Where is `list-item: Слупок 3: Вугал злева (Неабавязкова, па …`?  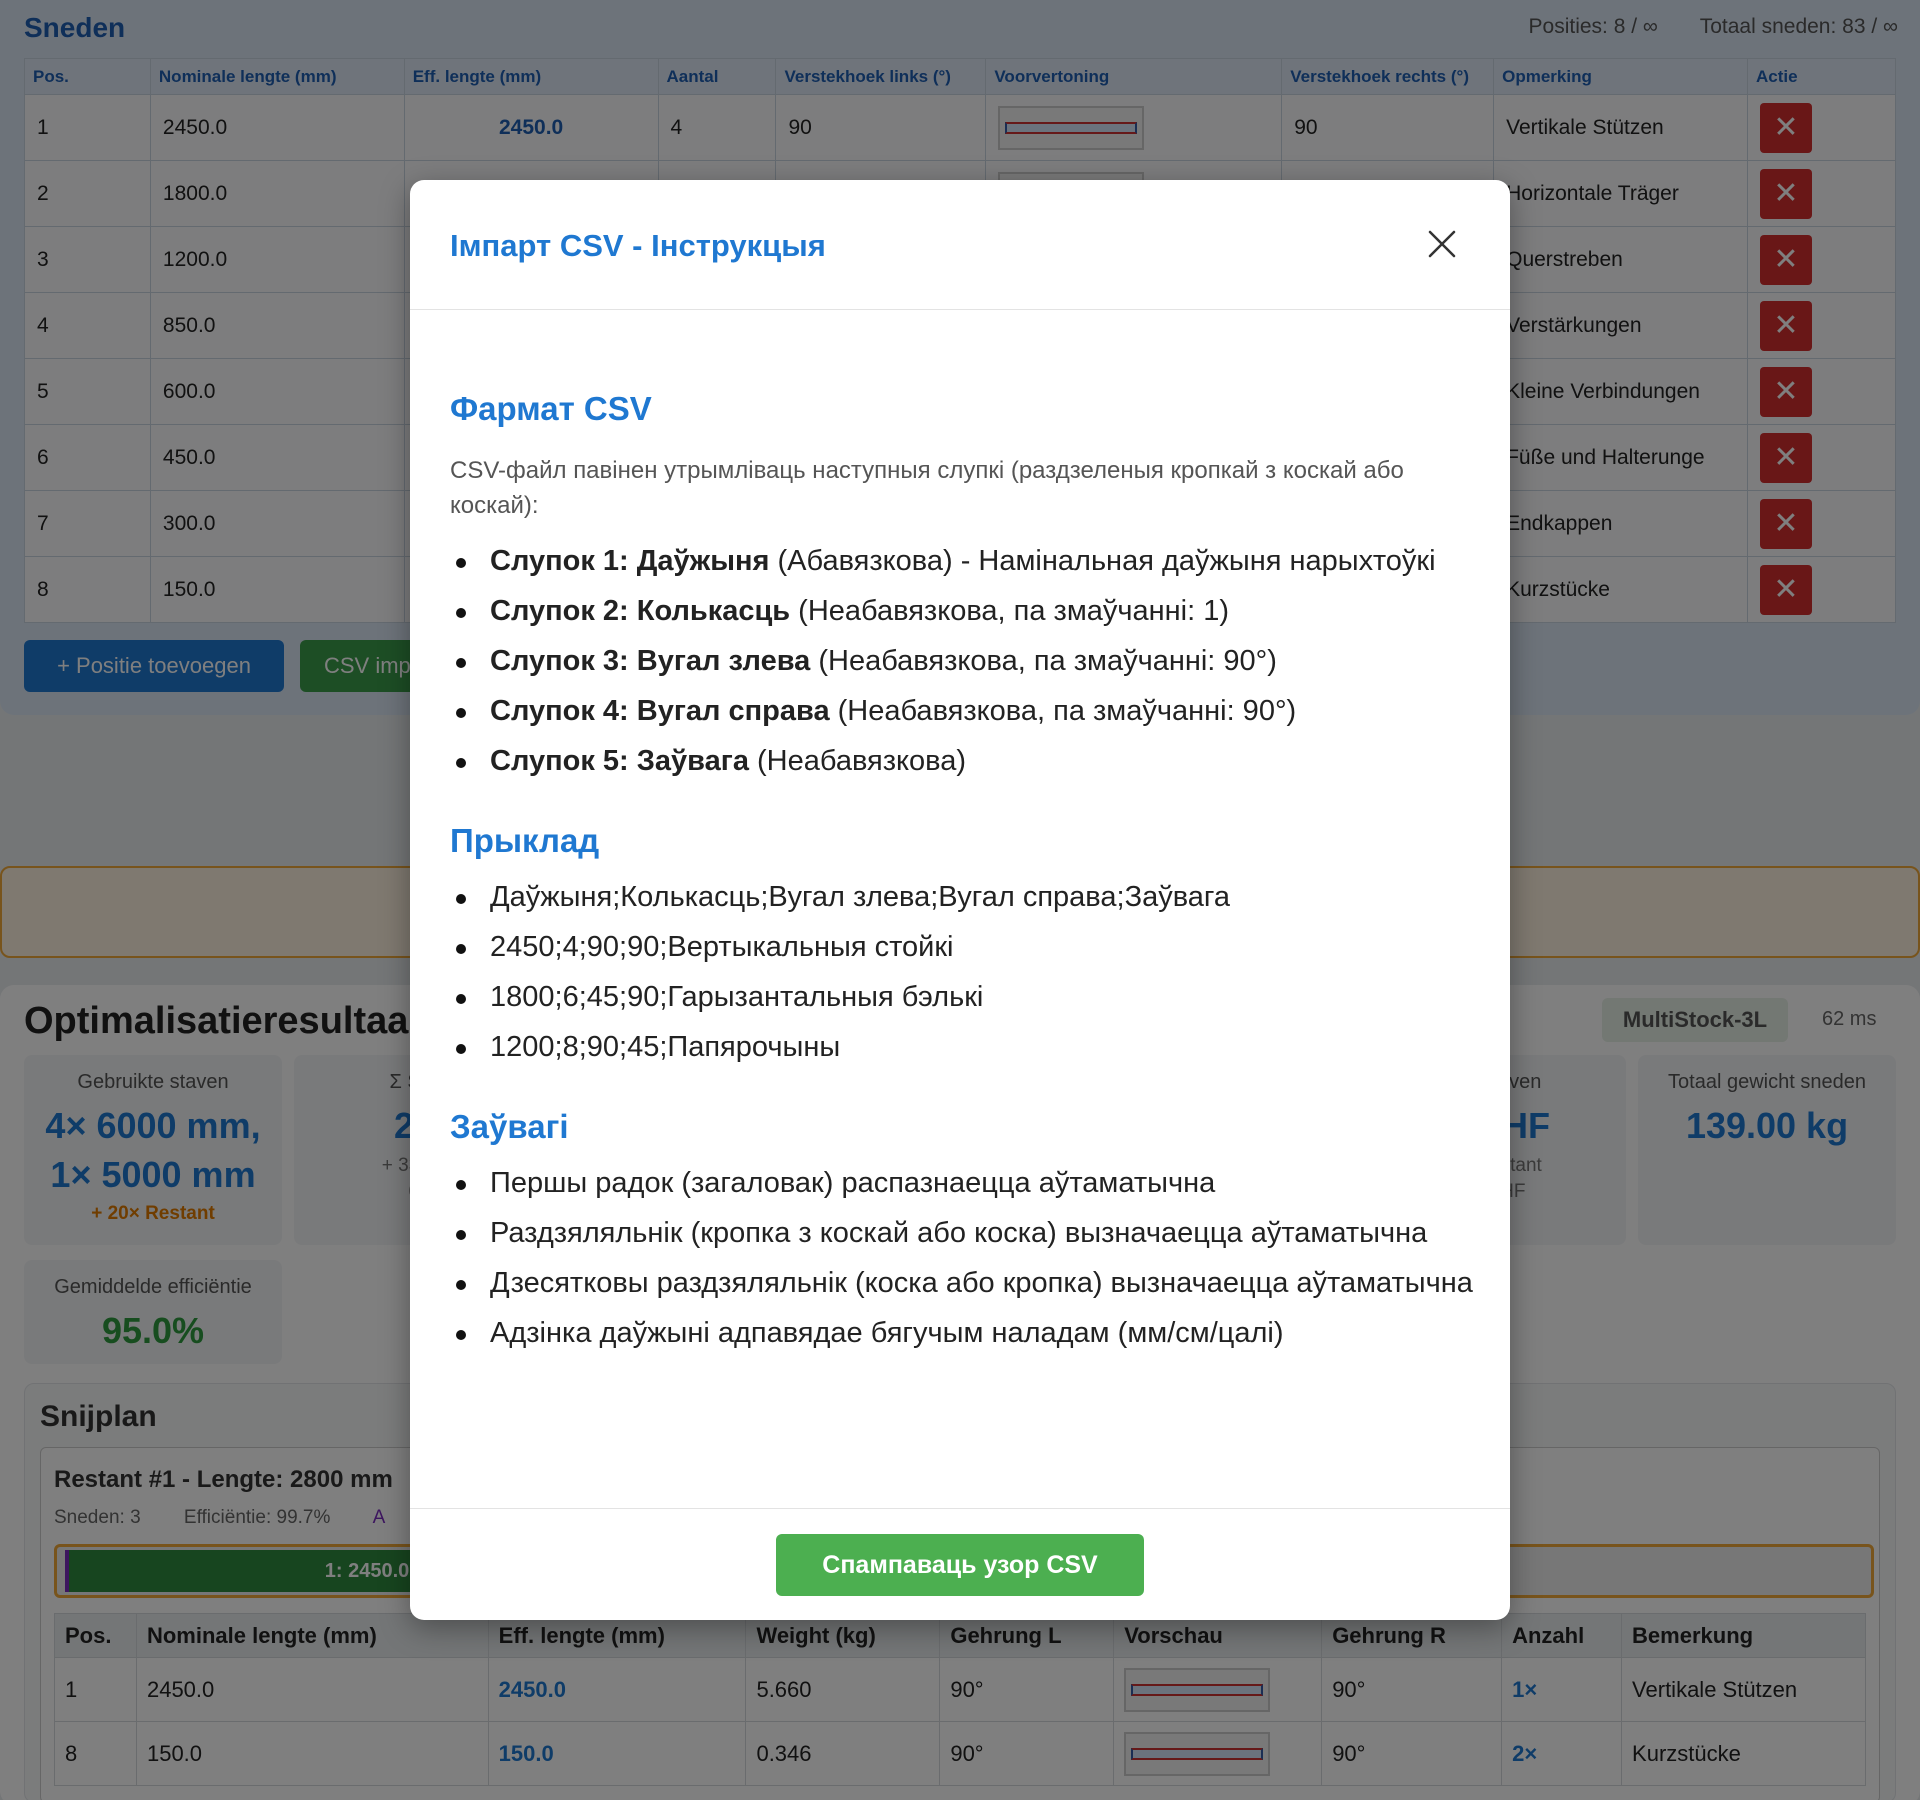 list-item: Слупок 3: Вугал злева (Неабавязкова, па … is located at coordinates (965, 661).